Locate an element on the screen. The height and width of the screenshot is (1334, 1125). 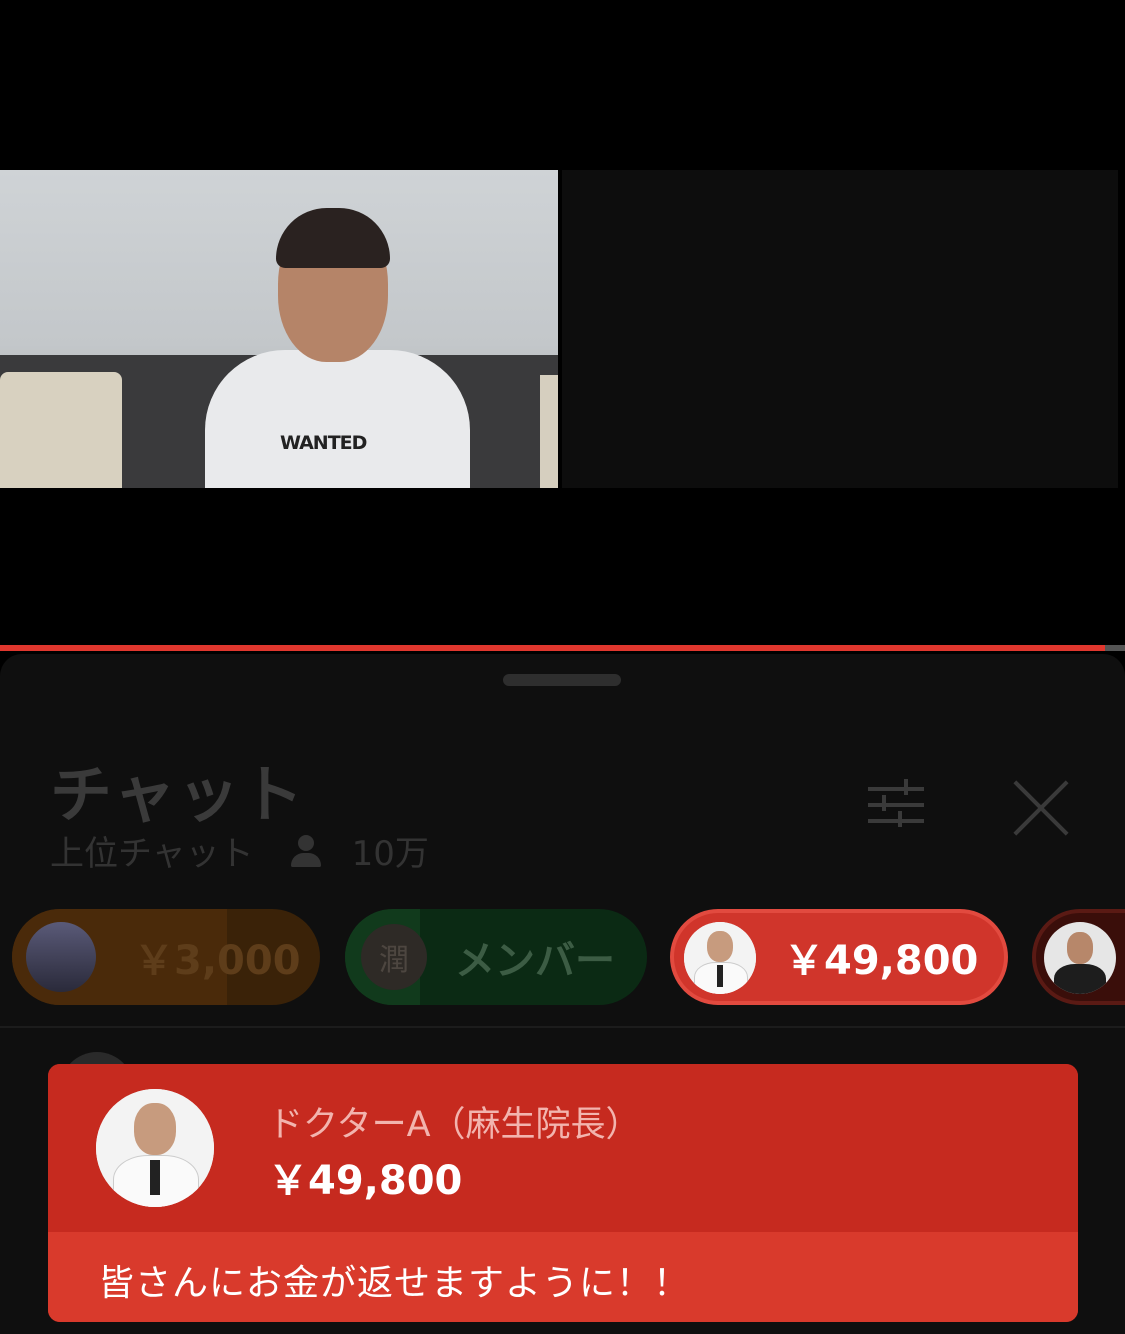
superchat-ticker: ￥3,000 潤 メンバー ￥49,800 is located at coordinates (562, 957).